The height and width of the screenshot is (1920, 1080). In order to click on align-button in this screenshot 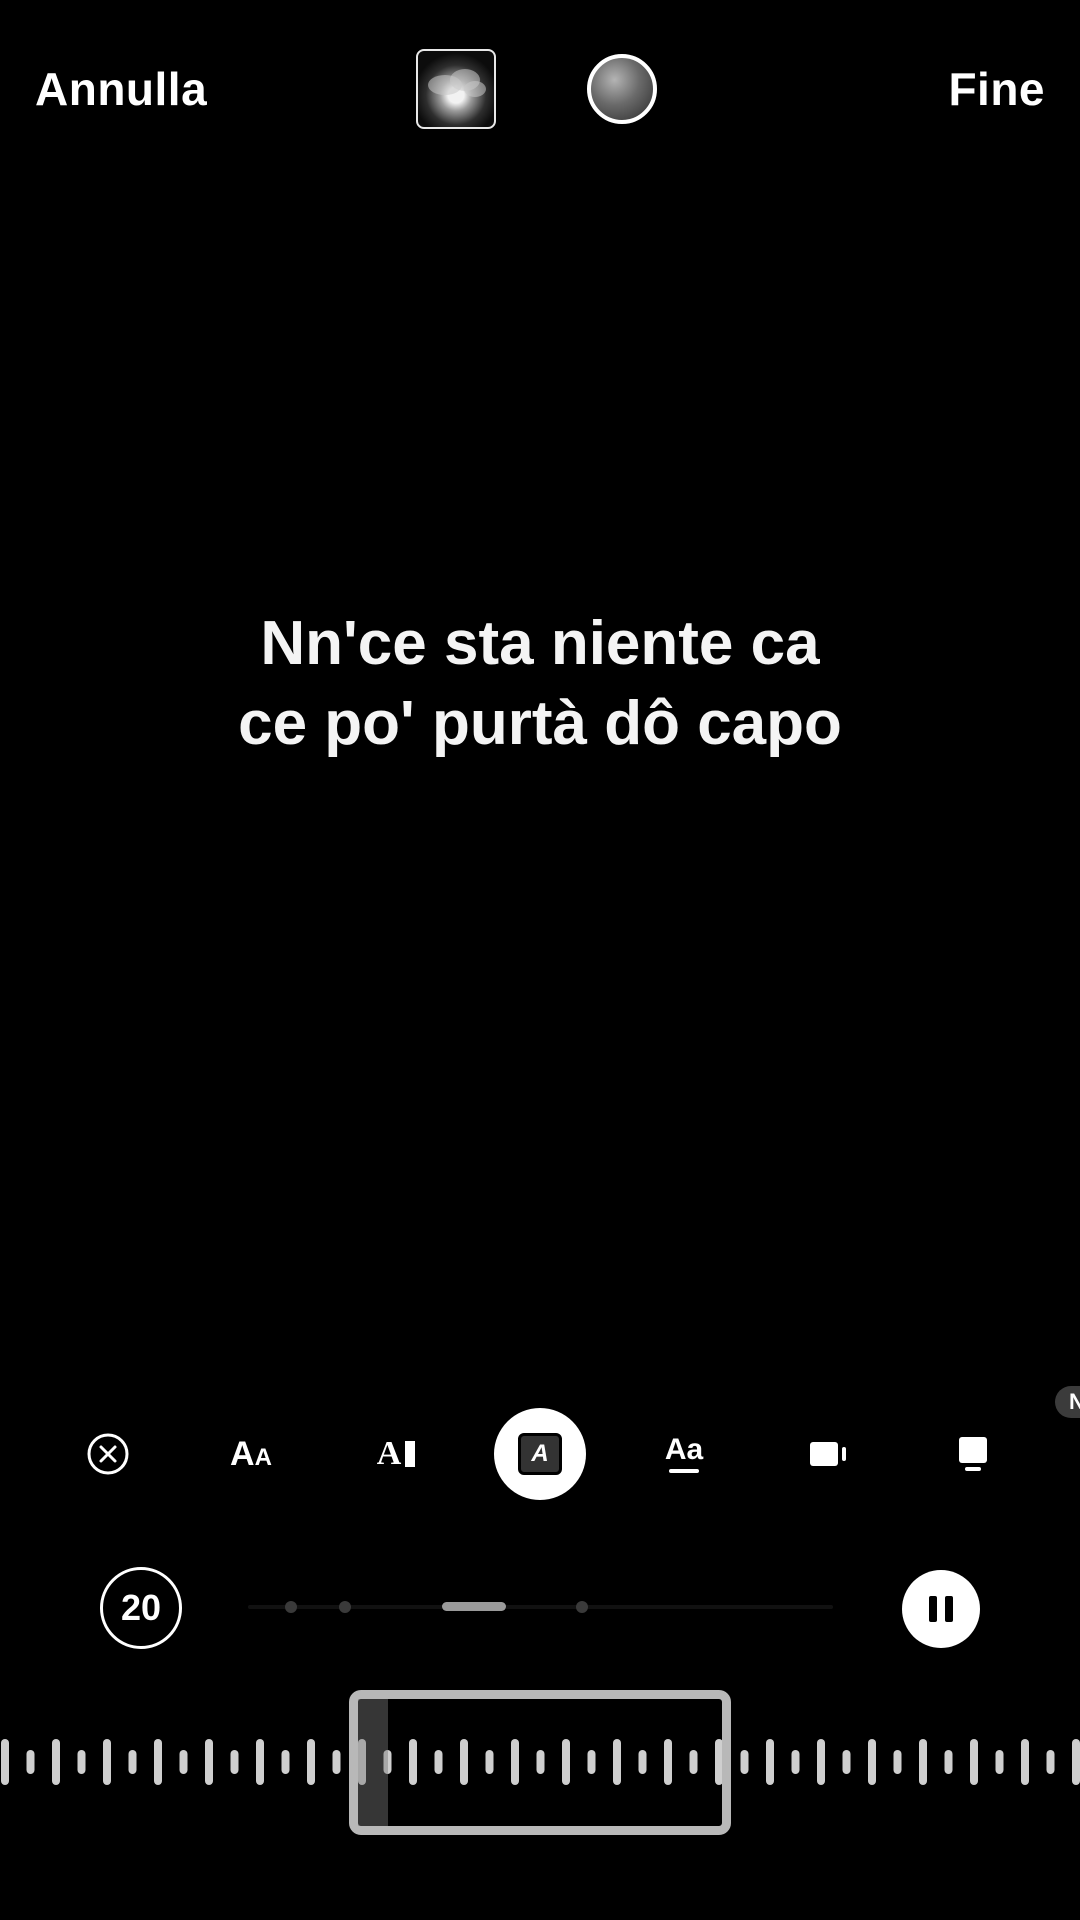, I will do `click(828, 1454)`.